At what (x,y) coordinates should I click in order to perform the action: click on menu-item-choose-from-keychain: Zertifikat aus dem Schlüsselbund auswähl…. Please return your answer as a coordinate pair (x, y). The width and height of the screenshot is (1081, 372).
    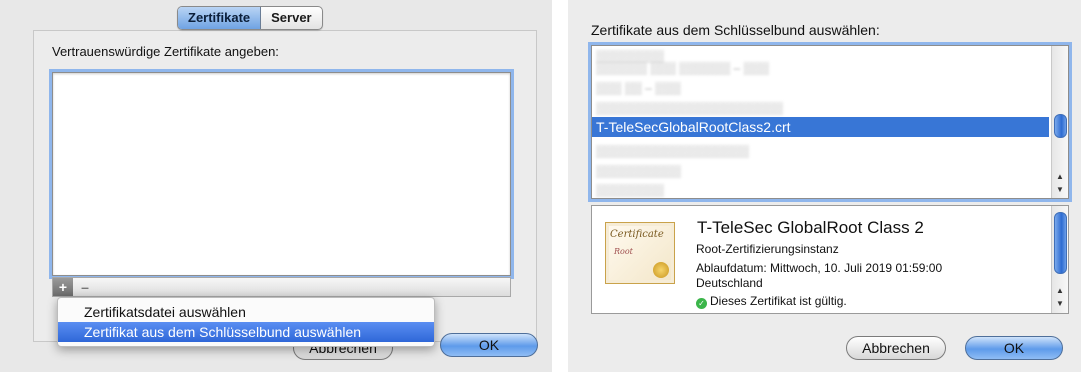
    Looking at the image, I should click on (246, 332).